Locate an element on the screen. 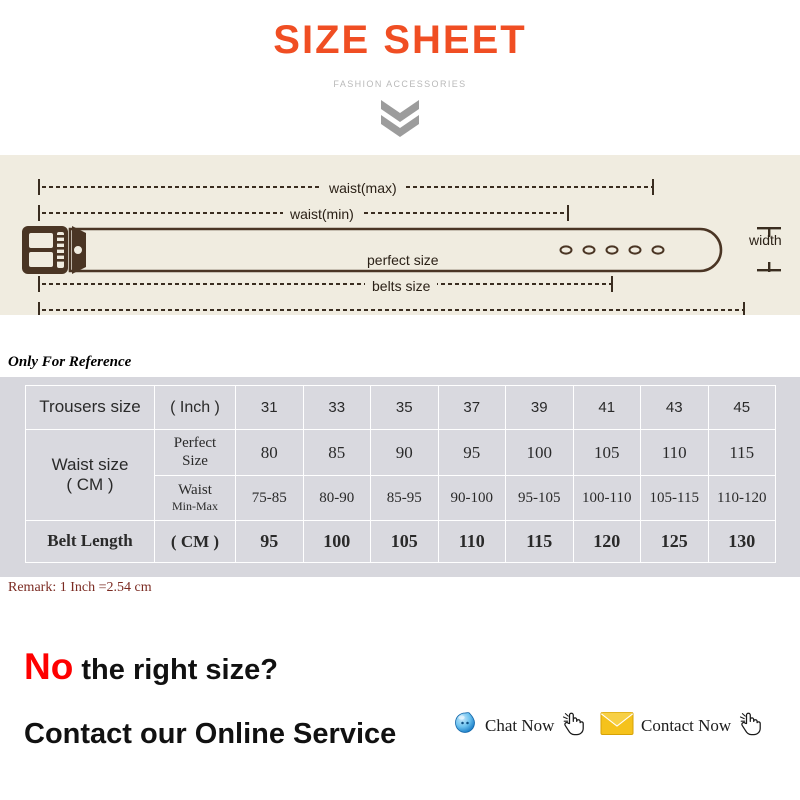 The width and height of the screenshot is (800, 800). cell-perfect-0: 80 is located at coordinates (269, 452).